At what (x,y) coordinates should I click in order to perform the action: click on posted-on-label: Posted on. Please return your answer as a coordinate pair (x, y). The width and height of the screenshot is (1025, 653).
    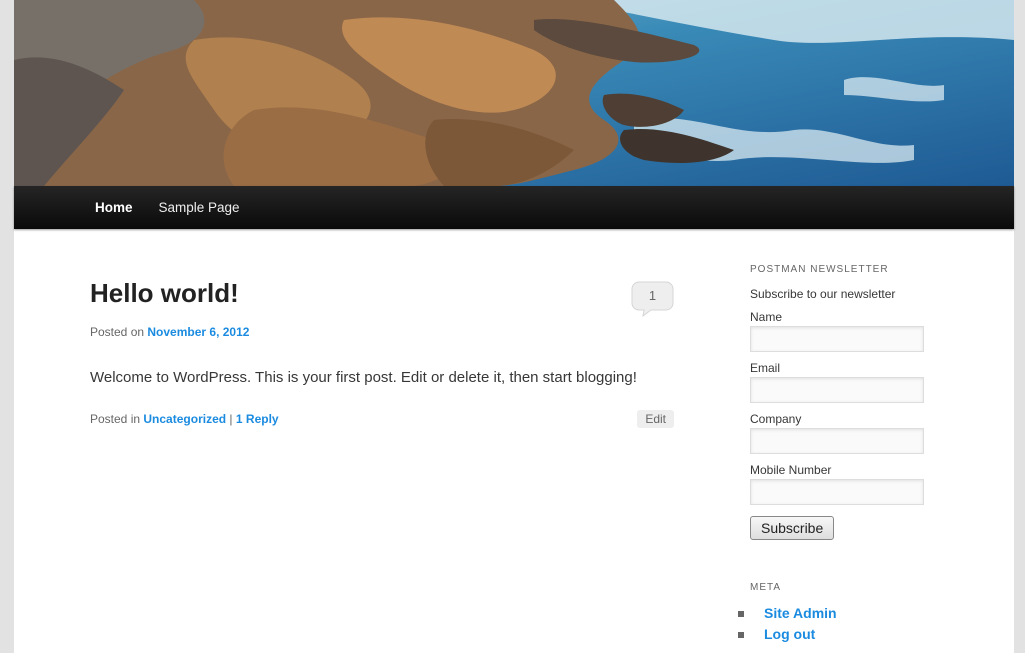
    Looking at the image, I should click on (117, 332).